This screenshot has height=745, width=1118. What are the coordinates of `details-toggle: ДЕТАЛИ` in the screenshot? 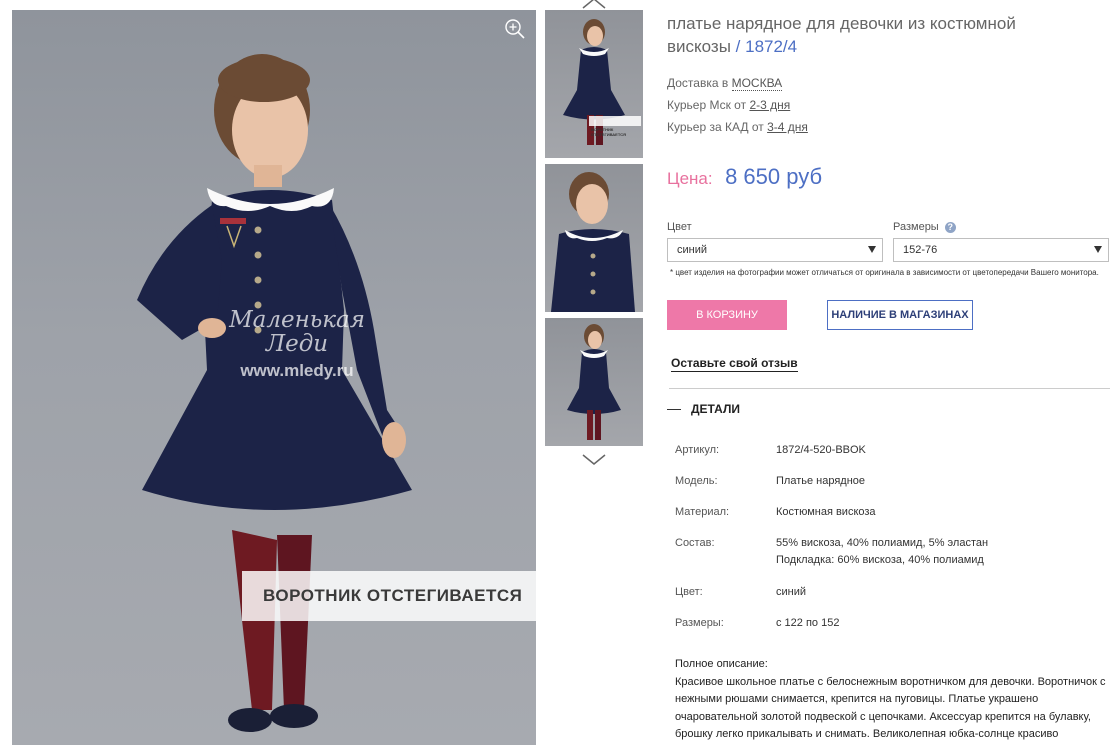 It's located at (703, 409).